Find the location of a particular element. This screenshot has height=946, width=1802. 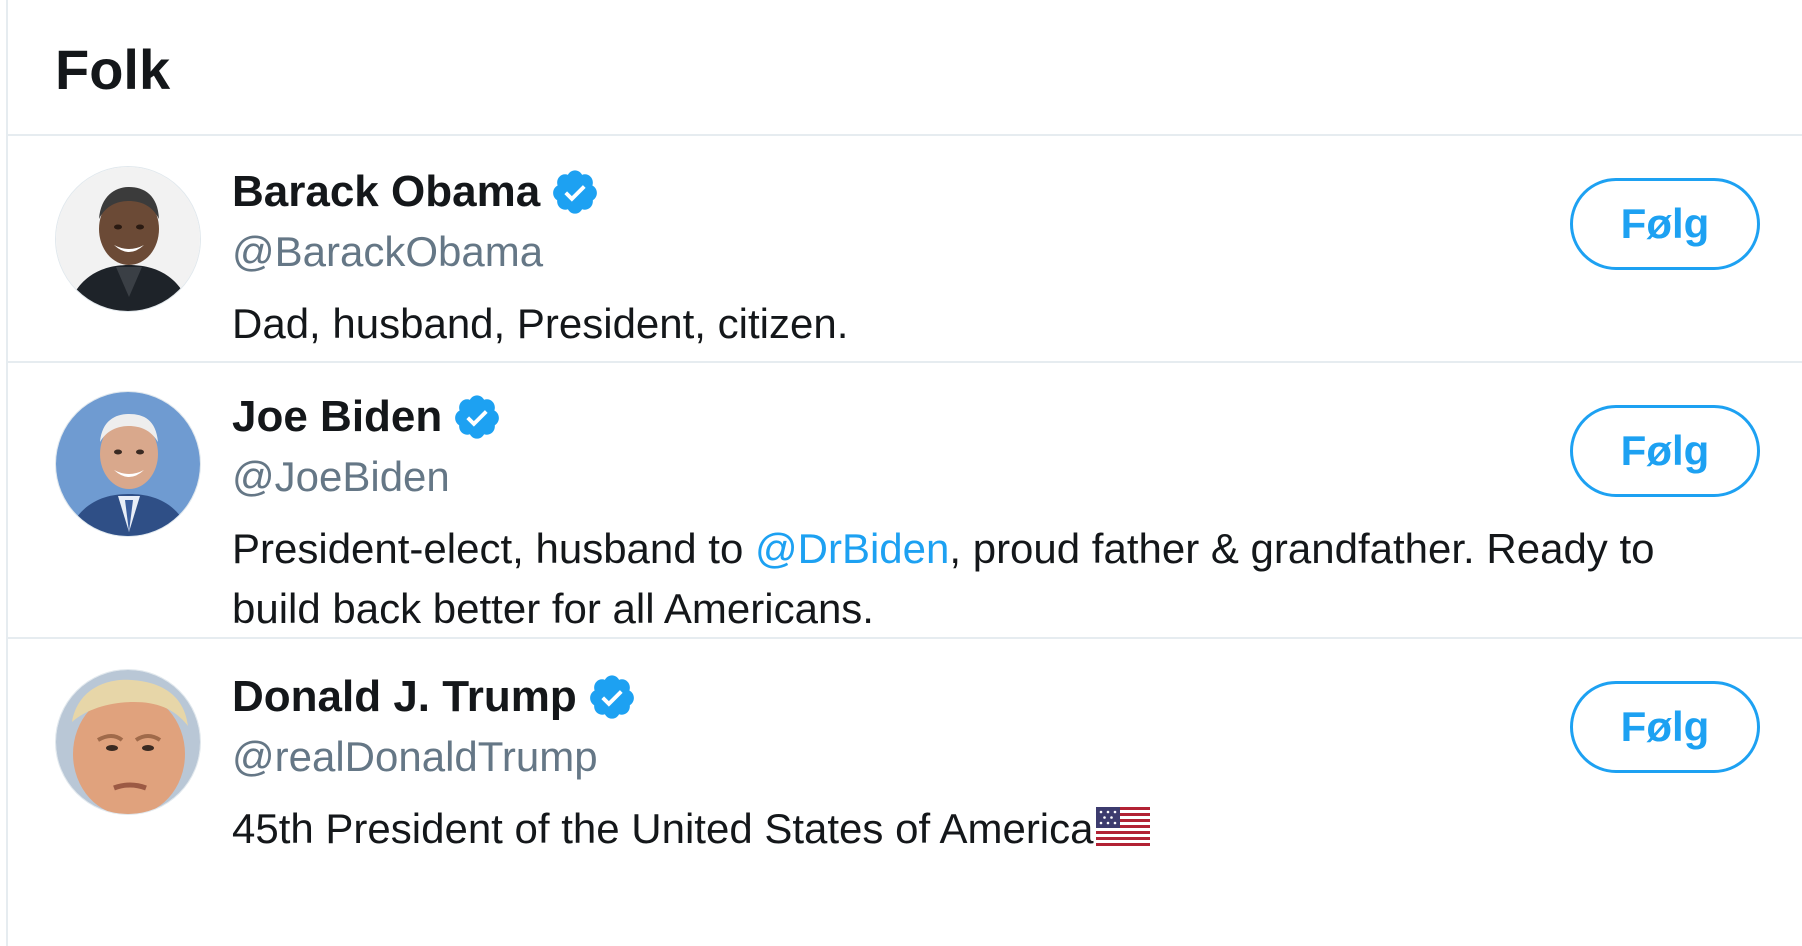

user-name: Joe Biden is located at coordinates (337, 417).